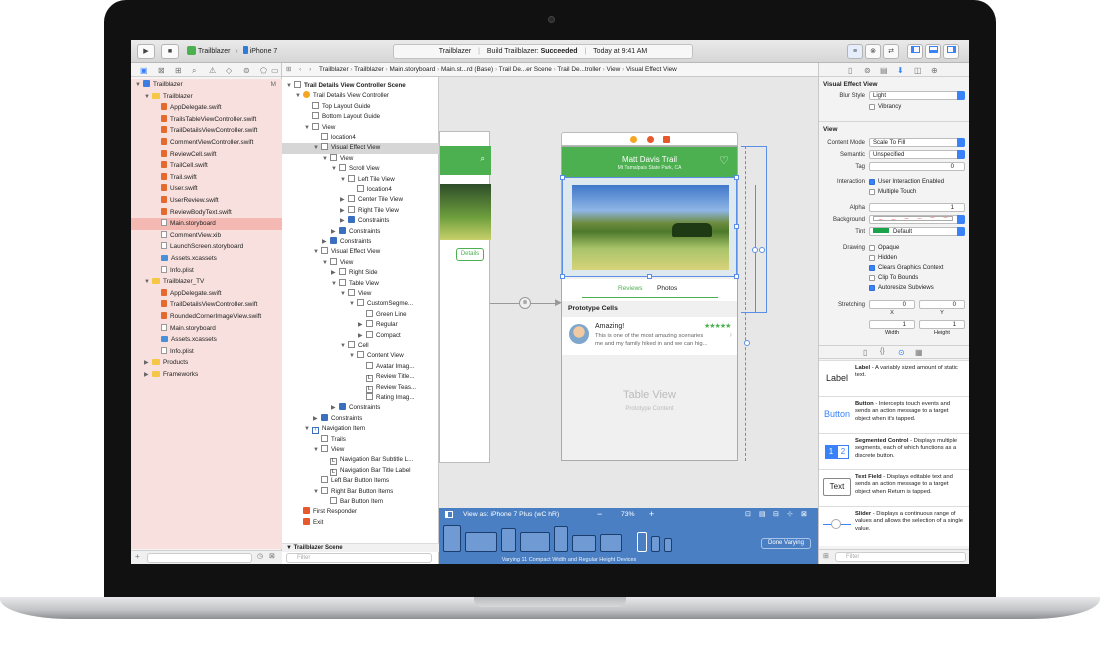 The image size is (1100, 648). I want to click on file-tree-item: TrailDetailsViewController.swift, so click(206, 305).